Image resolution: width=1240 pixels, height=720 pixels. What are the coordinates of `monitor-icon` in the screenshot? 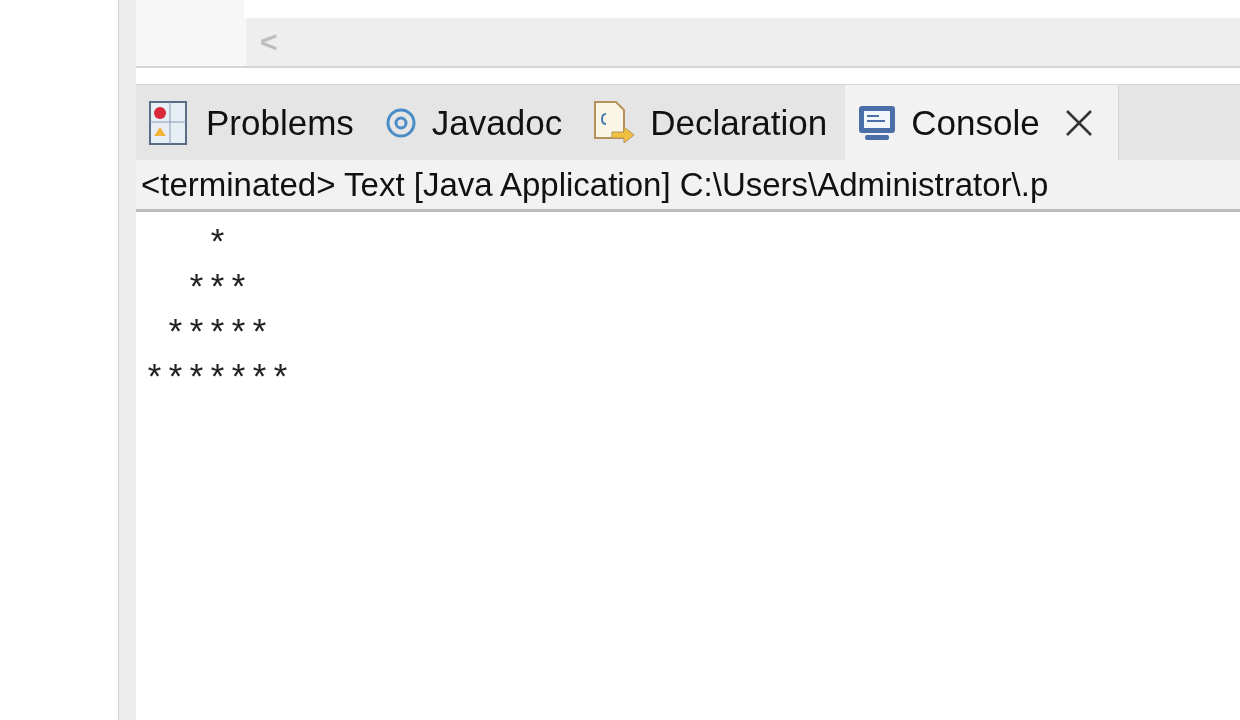 It's located at (877, 122).